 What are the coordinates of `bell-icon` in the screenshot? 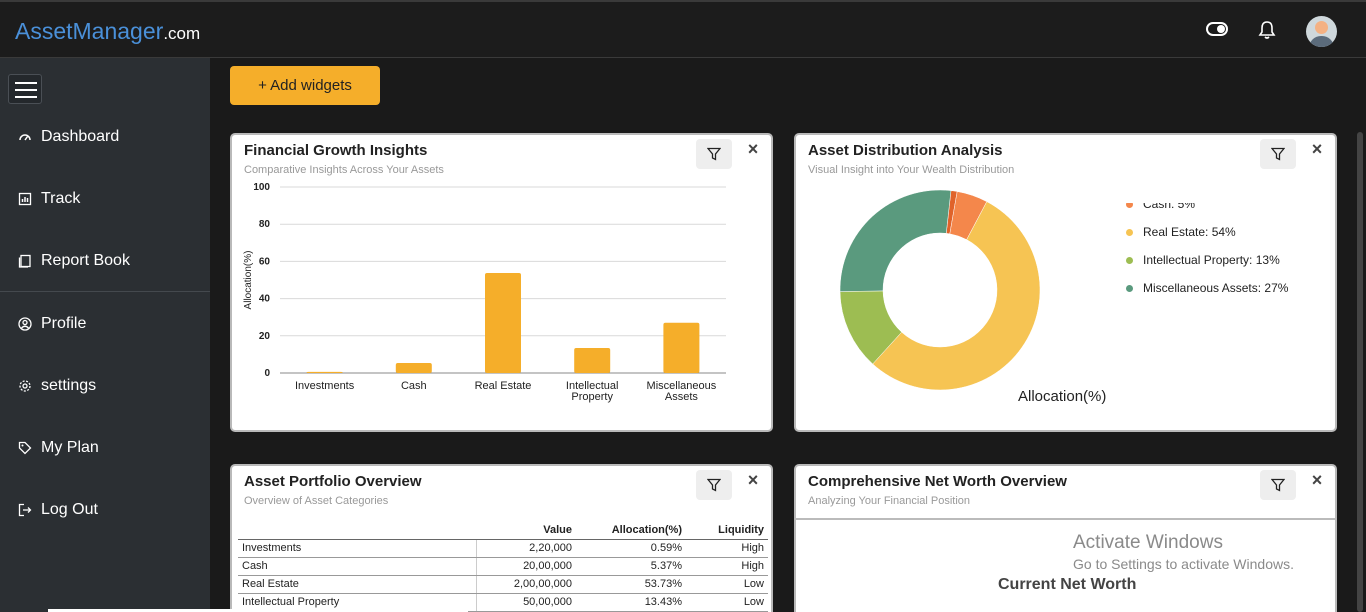 It's located at (1267, 30).